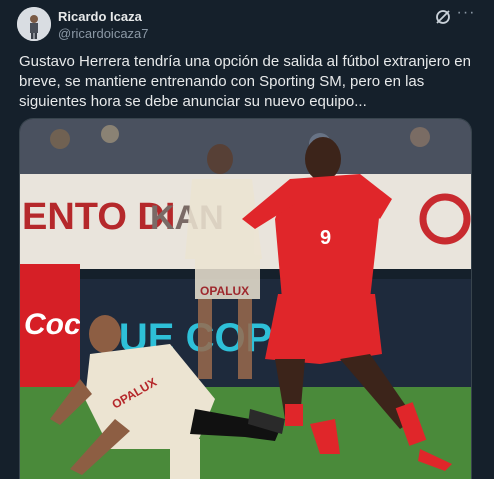 The width and height of the screenshot is (494, 479). What do you see at coordinates (34, 24) in the screenshot?
I see `author-avatar` at bounding box center [34, 24].